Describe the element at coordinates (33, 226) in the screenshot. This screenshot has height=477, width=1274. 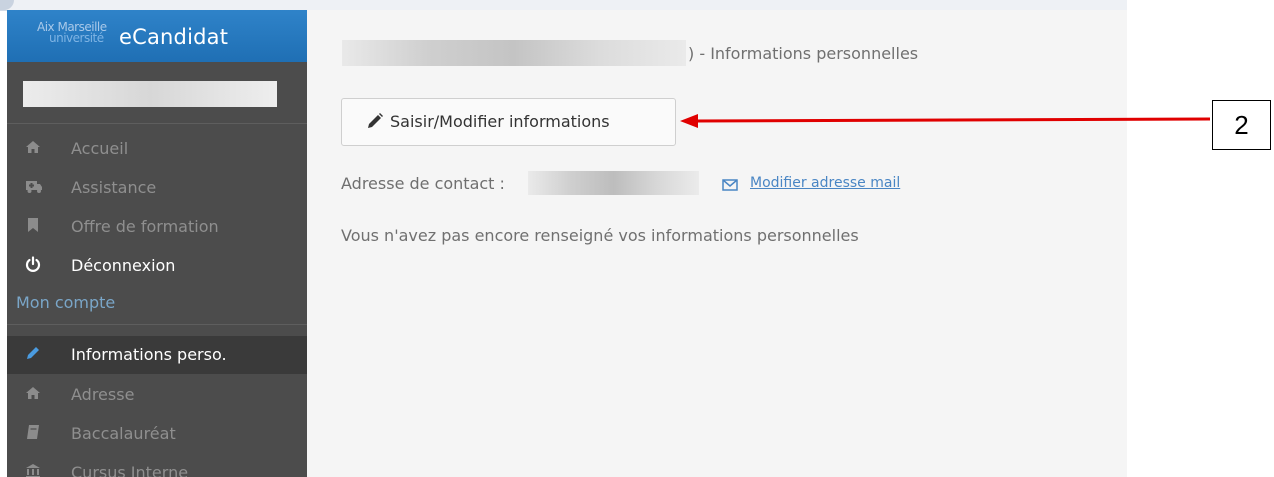
I see `bookmark-icon` at that location.